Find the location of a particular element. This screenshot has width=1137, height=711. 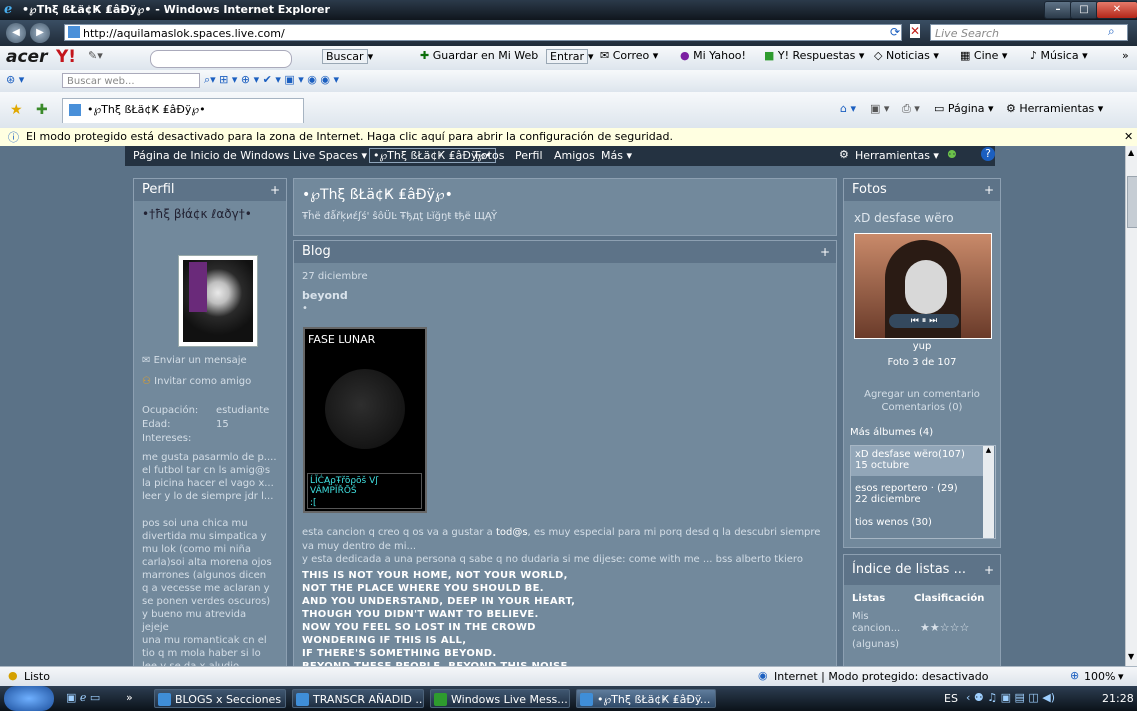

add-comment-link: Agregar un comentario is located at coordinates (922, 394).